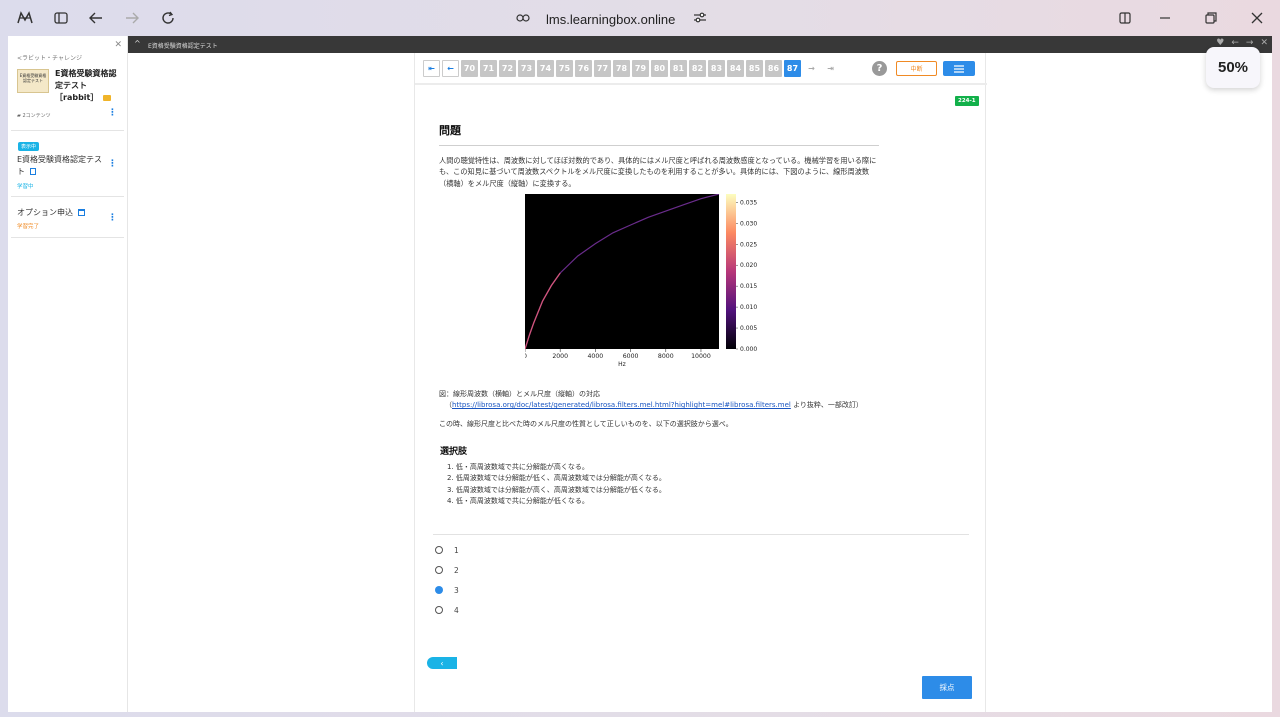 The image size is (1280, 717). What do you see at coordinates (754, 68) in the screenshot?
I see `page-button-85: 85` at bounding box center [754, 68].